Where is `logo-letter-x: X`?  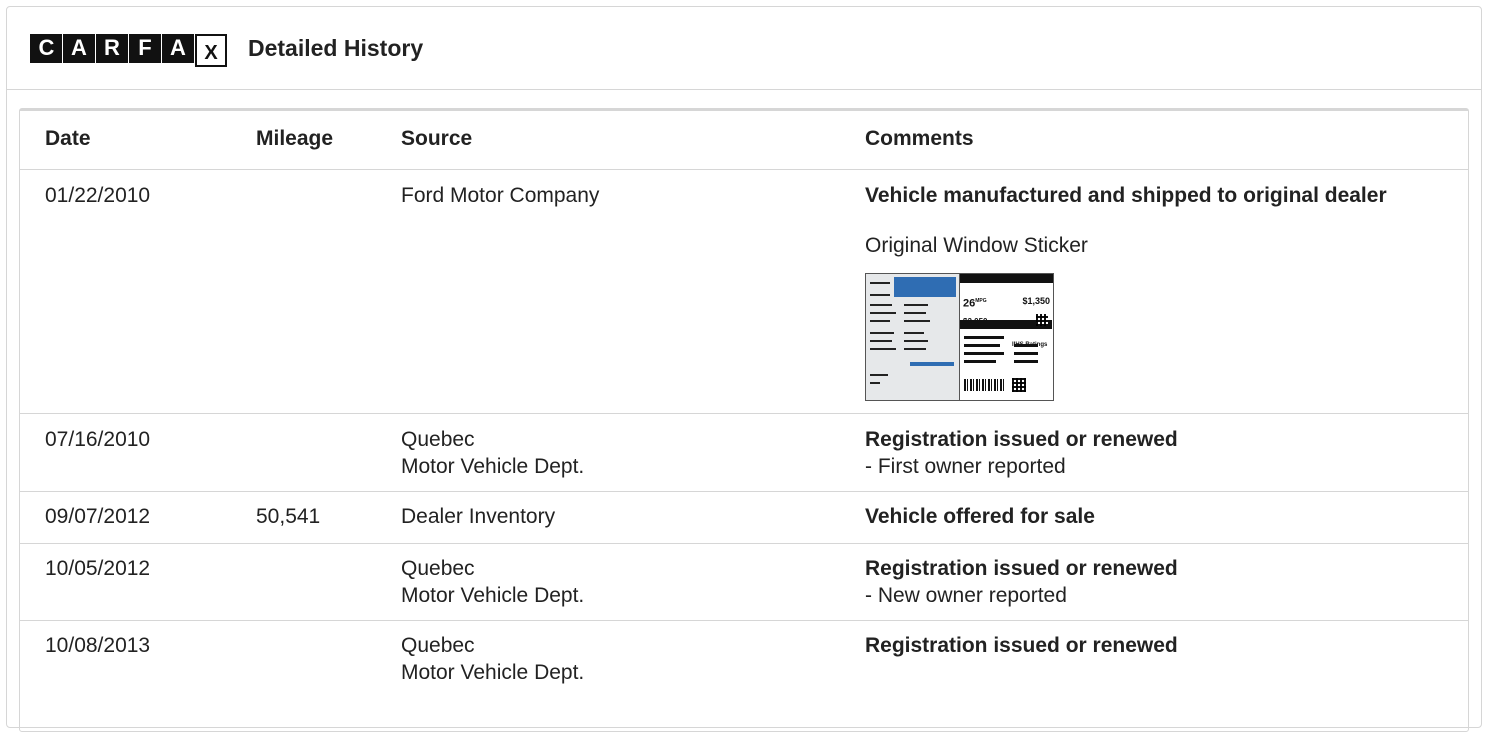
logo-letter-x: X is located at coordinates (211, 50).